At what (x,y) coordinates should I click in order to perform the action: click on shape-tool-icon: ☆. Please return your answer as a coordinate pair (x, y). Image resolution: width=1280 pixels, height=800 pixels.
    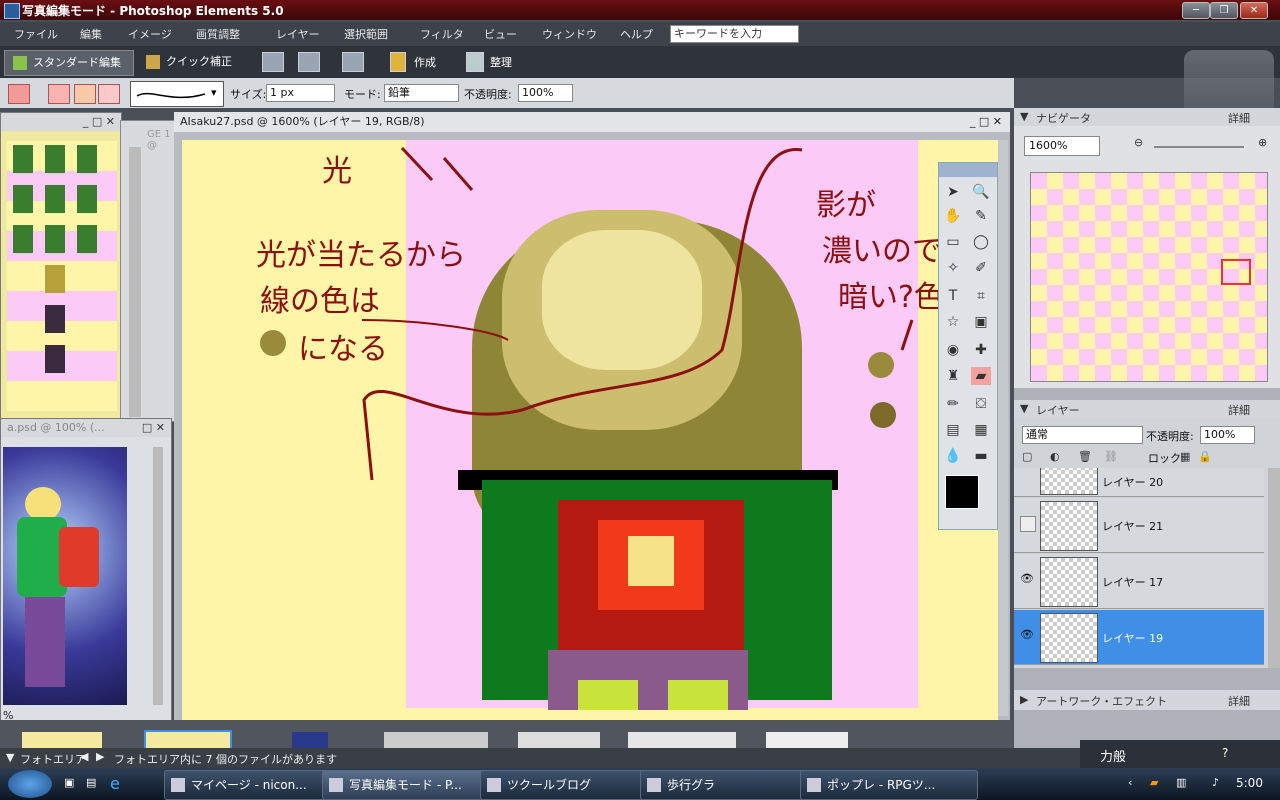
    Looking at the image, I should click on (953, 322).